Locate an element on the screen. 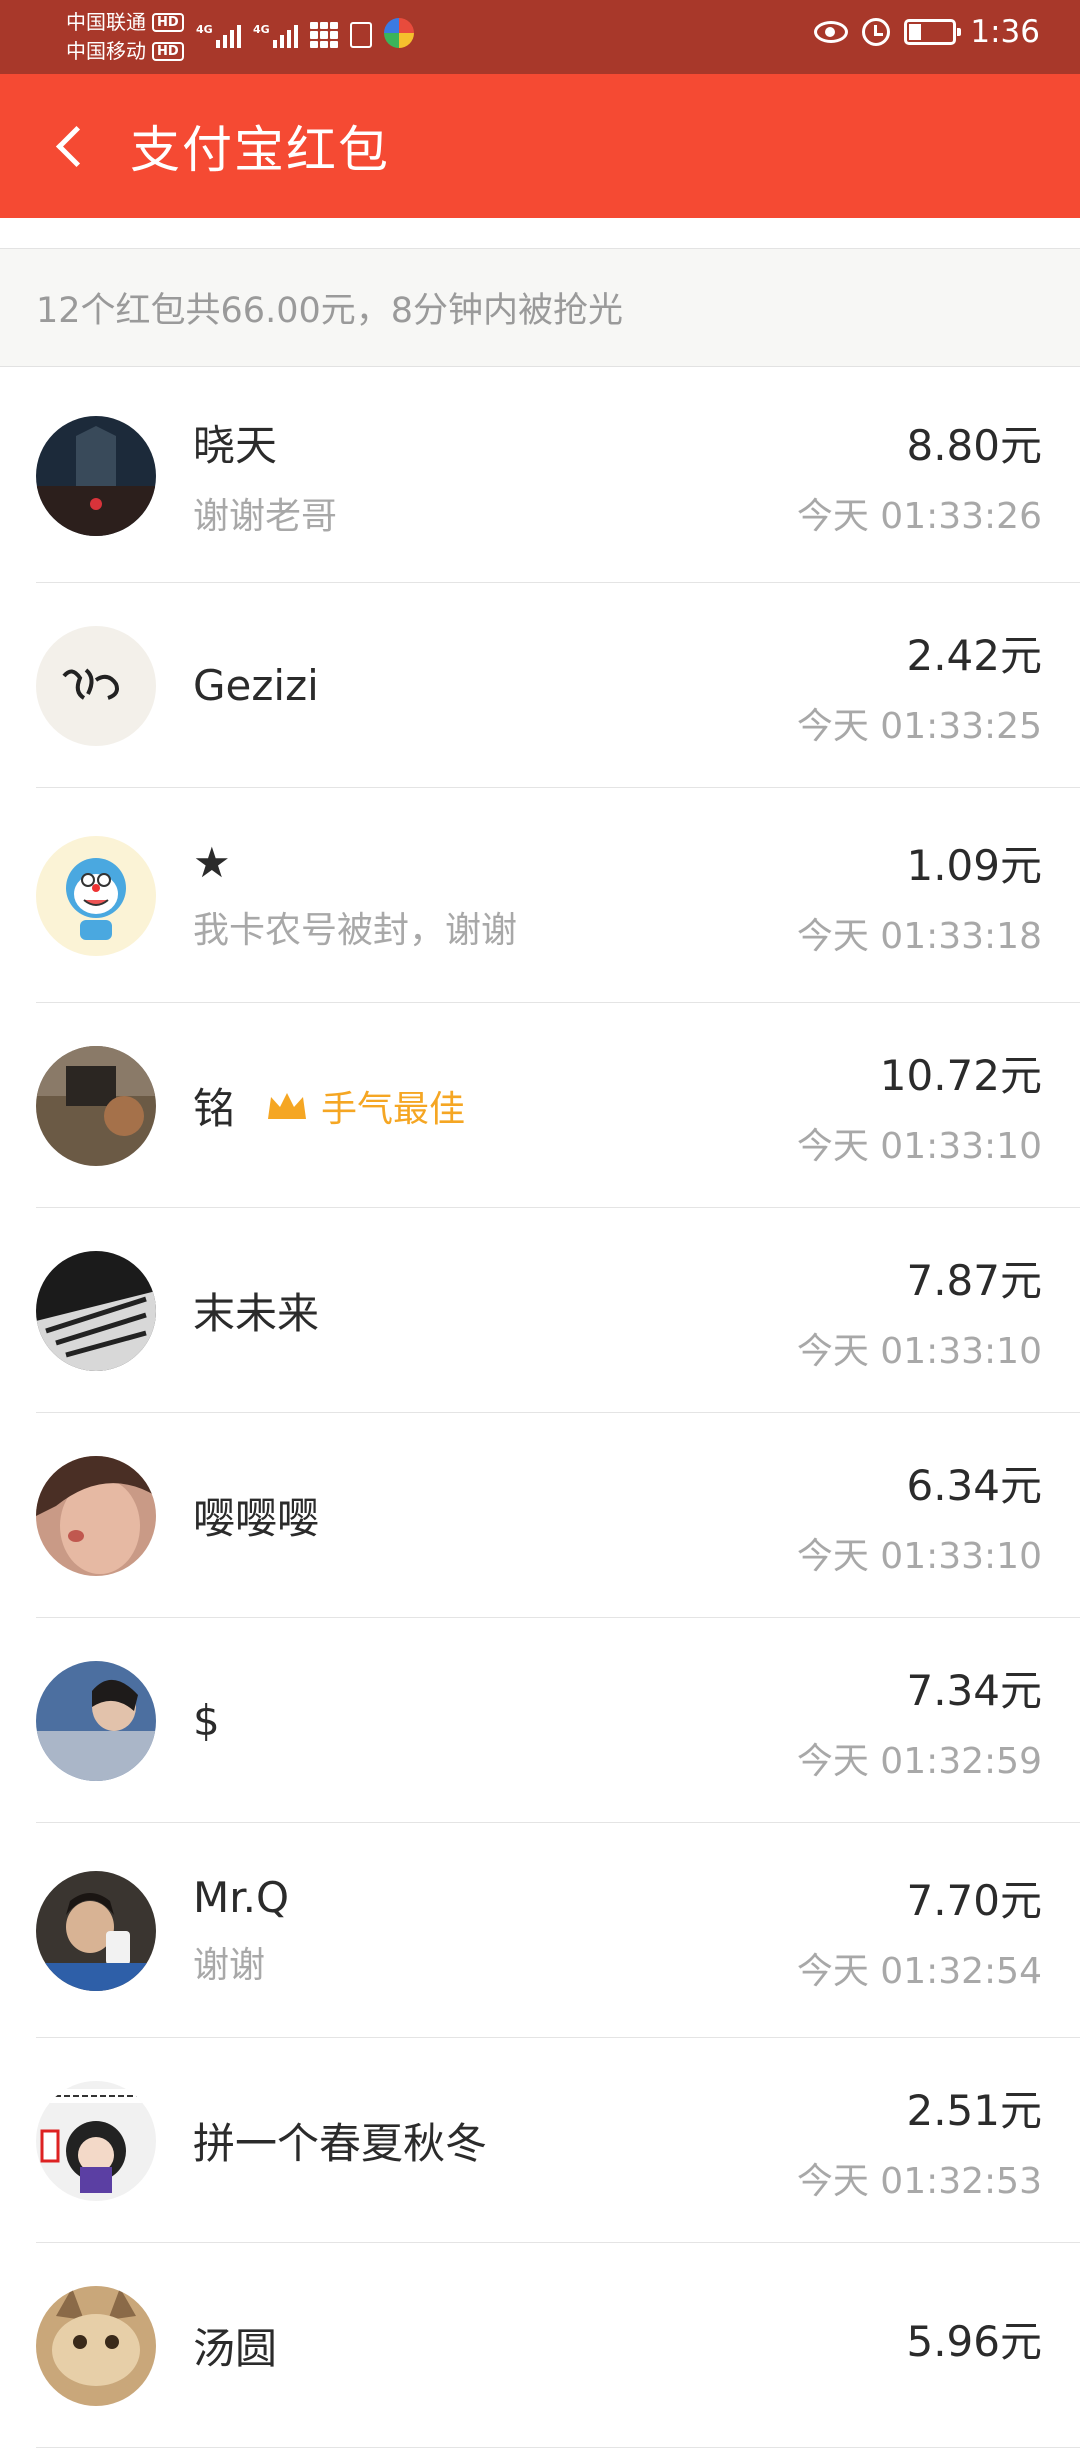 This screenshot has width=1080, height=2448. record-info: 汤圆 is located at coordinates (235, 2345).